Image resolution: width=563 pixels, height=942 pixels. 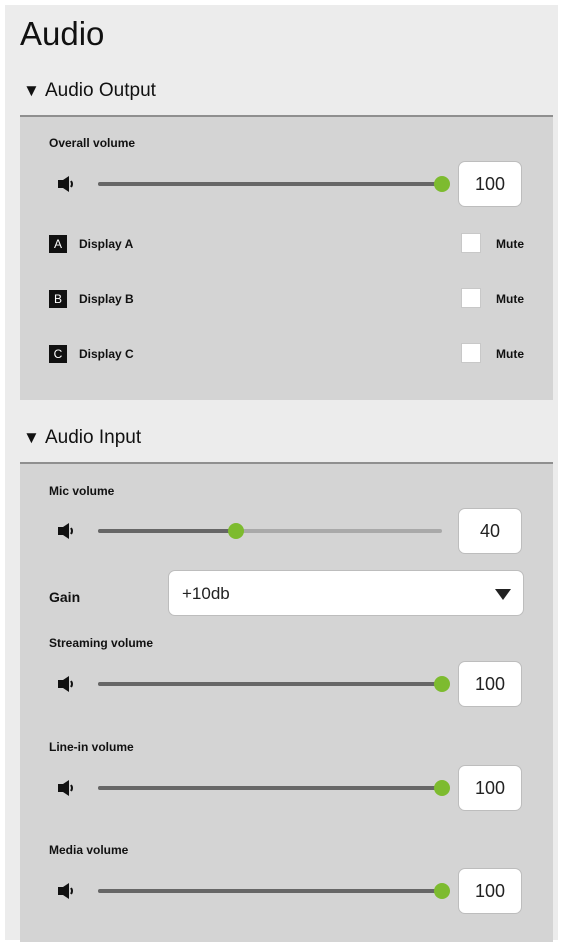 I want to click on gain-select: +10db, so click(x=346, y=593).